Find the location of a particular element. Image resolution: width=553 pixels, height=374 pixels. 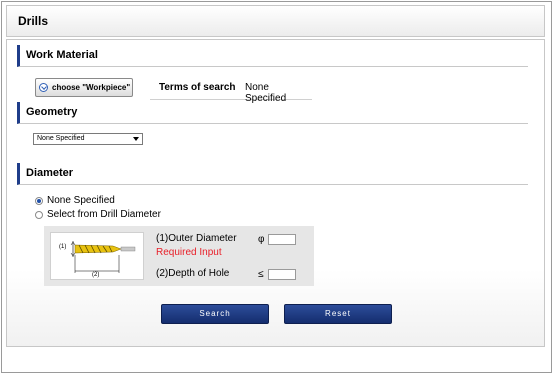

chevron-down-icon is located at coordinates (43, 87).